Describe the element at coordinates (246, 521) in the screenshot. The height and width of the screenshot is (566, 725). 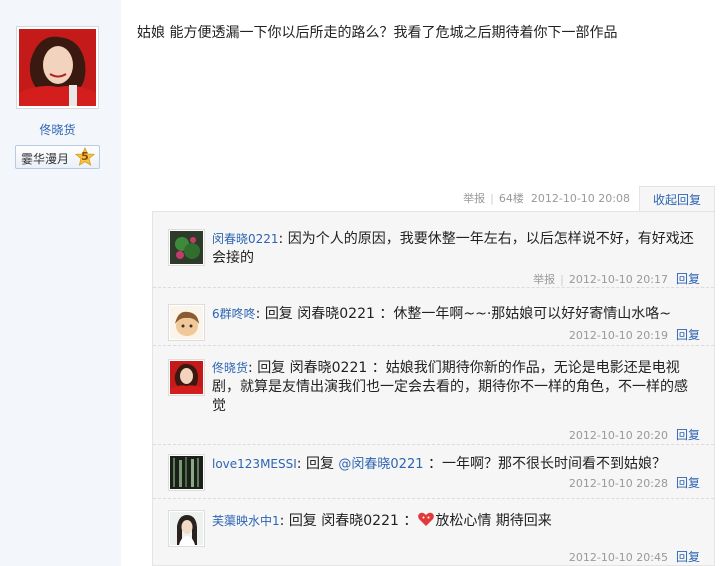
I see `reply-username: 芙蕖映水中1` at that location.